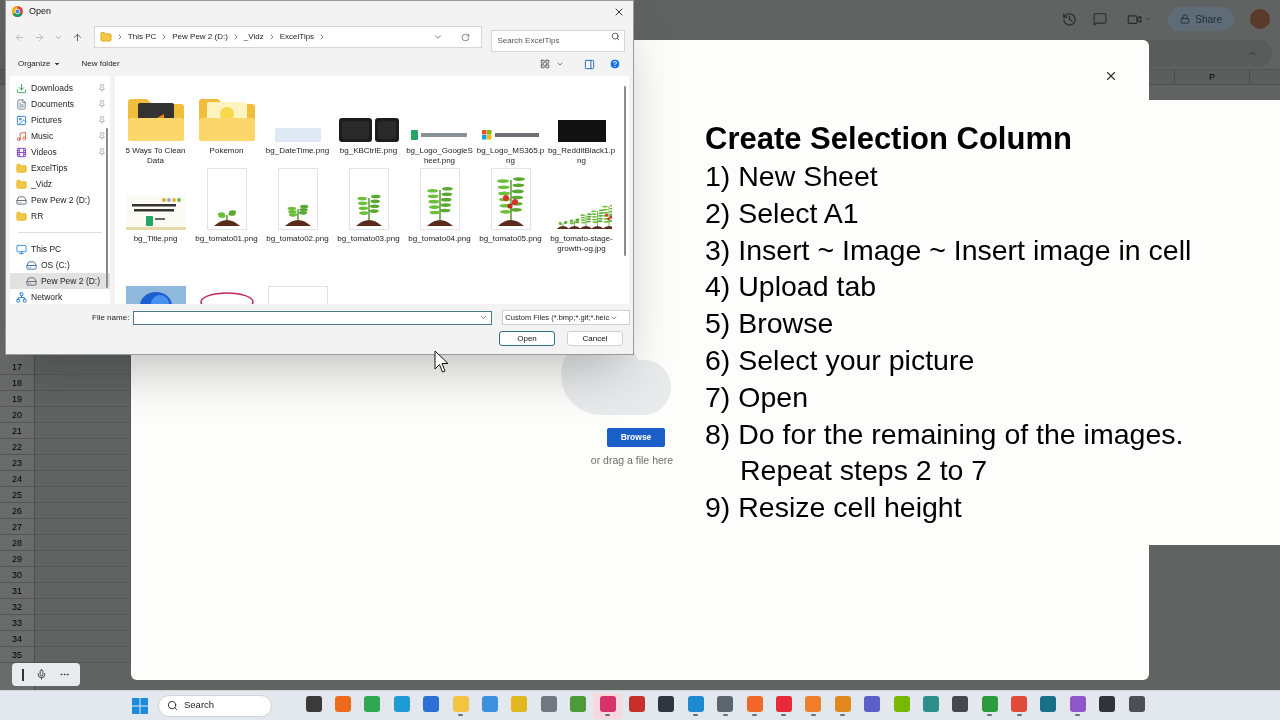 Image resolution: width=1280 pixels, height=720 pixels. I want to click on row-number: 30, so click(17, 575).